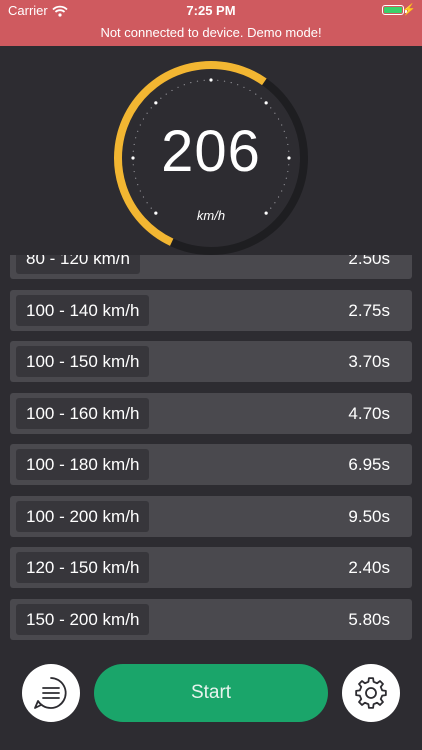 This screenshot has height=750, width=422. What do you see at coordinates (394, 10) in the screenshot?
I see `battery-icon` at bounding box center [394, 10].